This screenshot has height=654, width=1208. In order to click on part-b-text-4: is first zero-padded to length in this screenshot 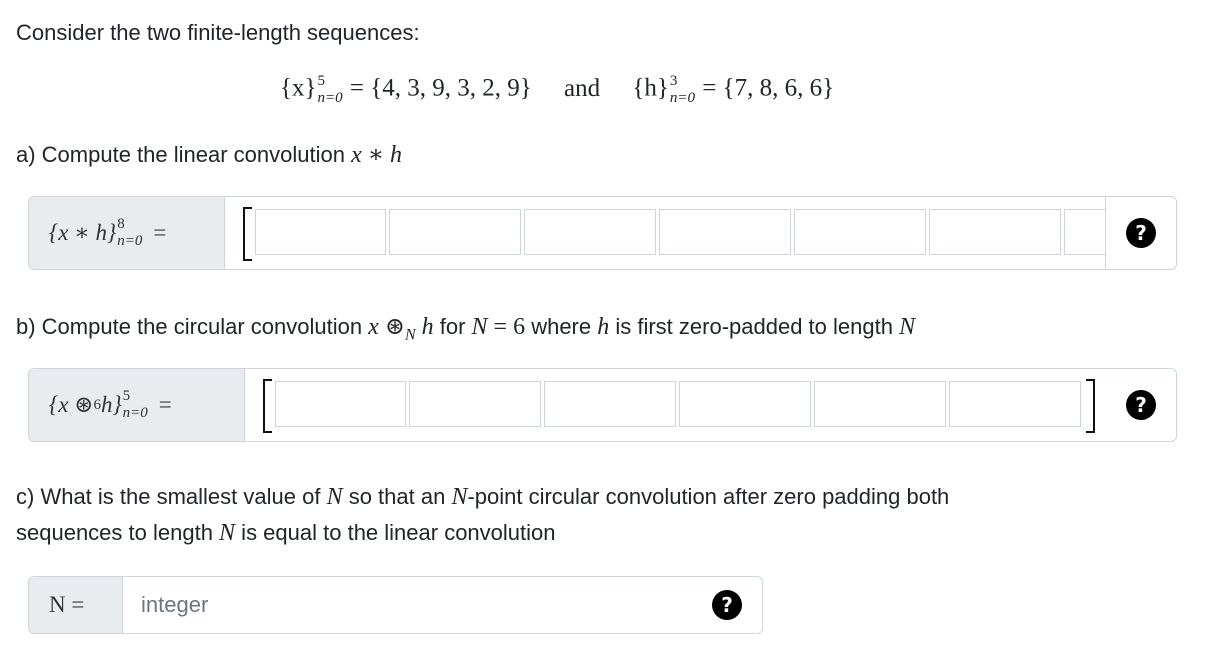, I will do `click(754, 326)`.